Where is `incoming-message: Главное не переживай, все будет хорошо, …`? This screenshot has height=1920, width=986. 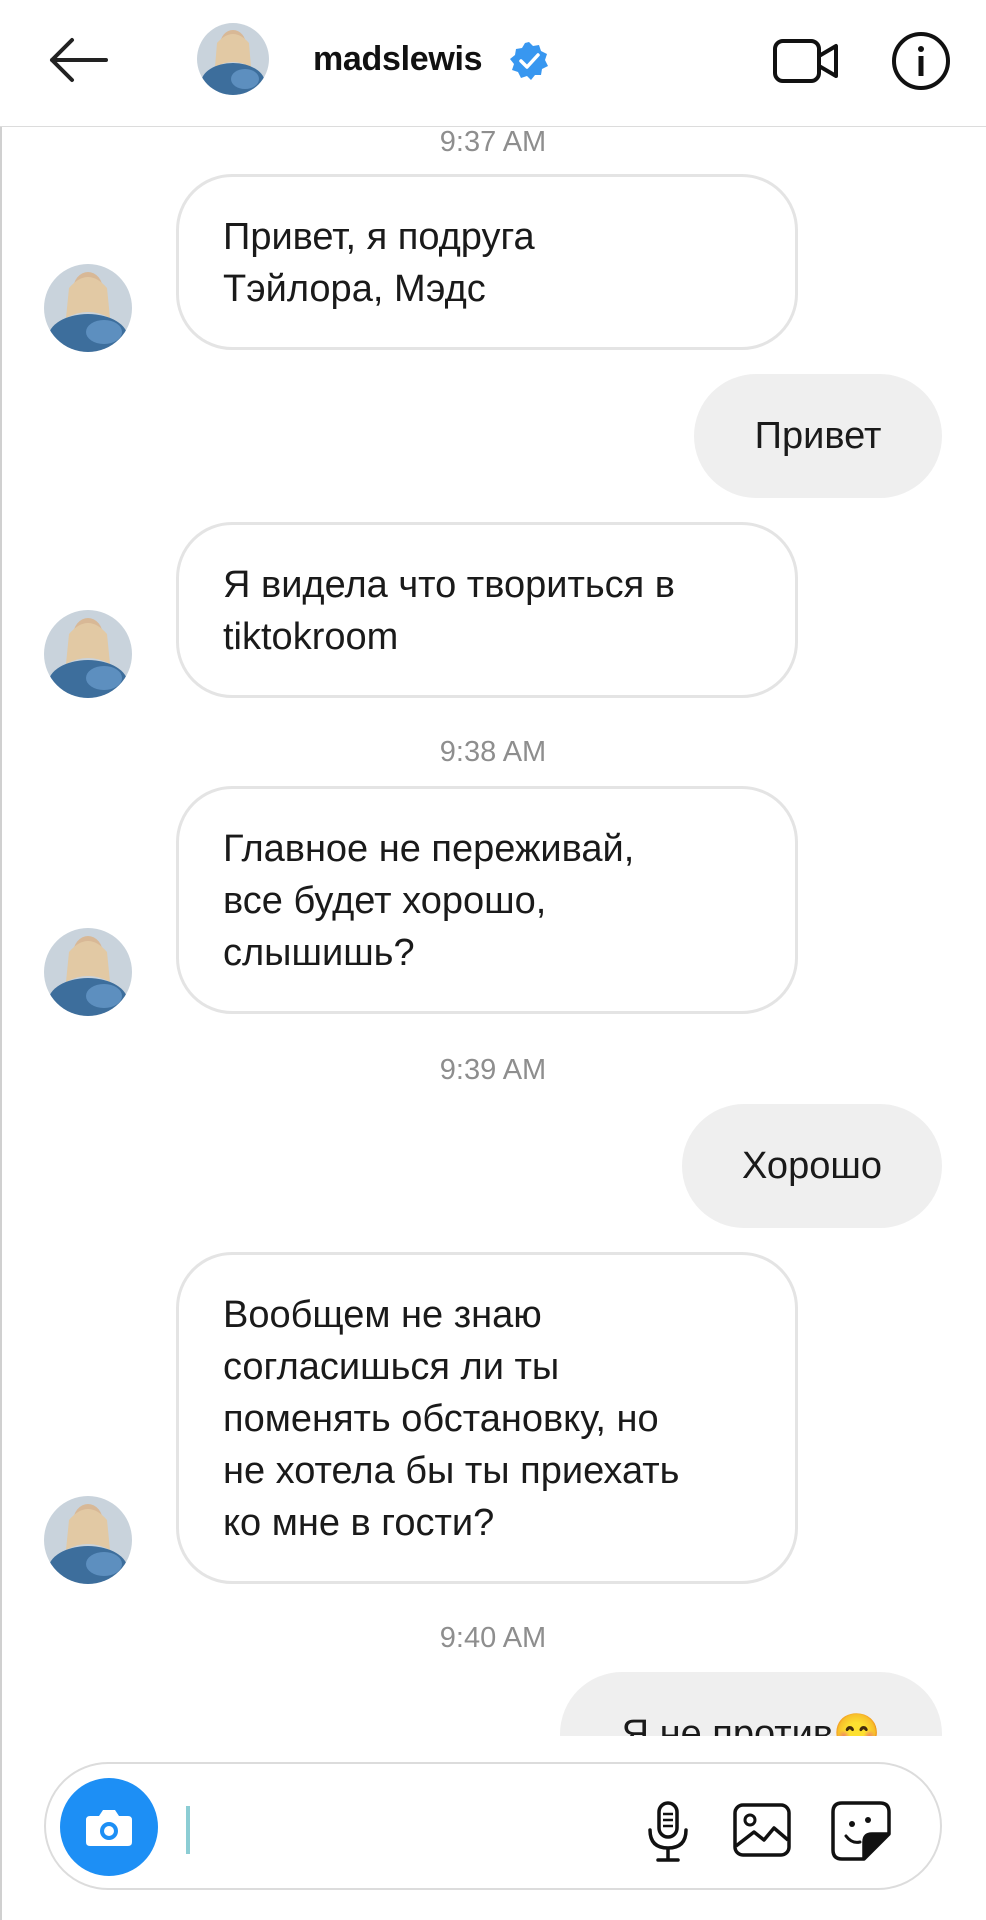
incoming-message: Главное не переживай, все будет хорошо, … is located at coordinates (487, 900).